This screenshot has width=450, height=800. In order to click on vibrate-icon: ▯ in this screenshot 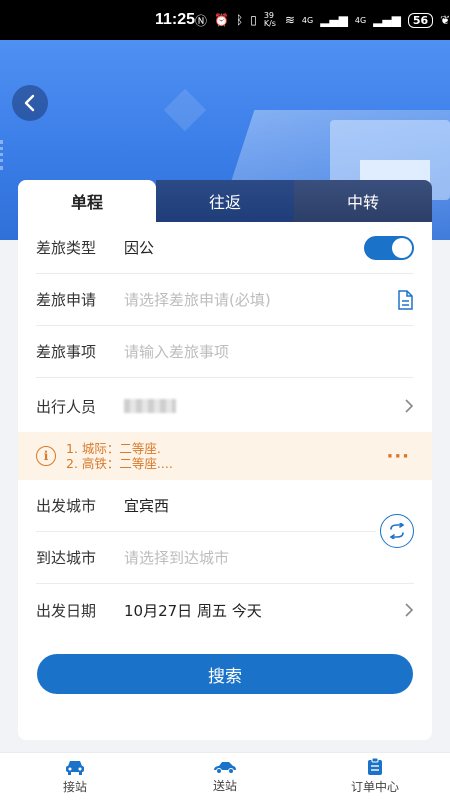, I will do `click(253, 20)`.